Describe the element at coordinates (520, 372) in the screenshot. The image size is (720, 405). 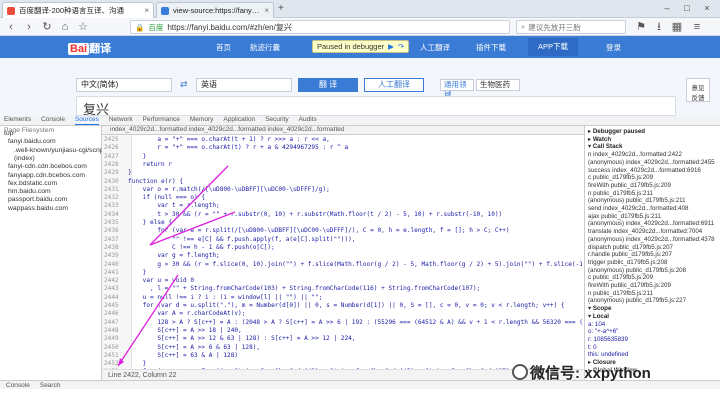
I see `wechat-logo-icon` at that location.